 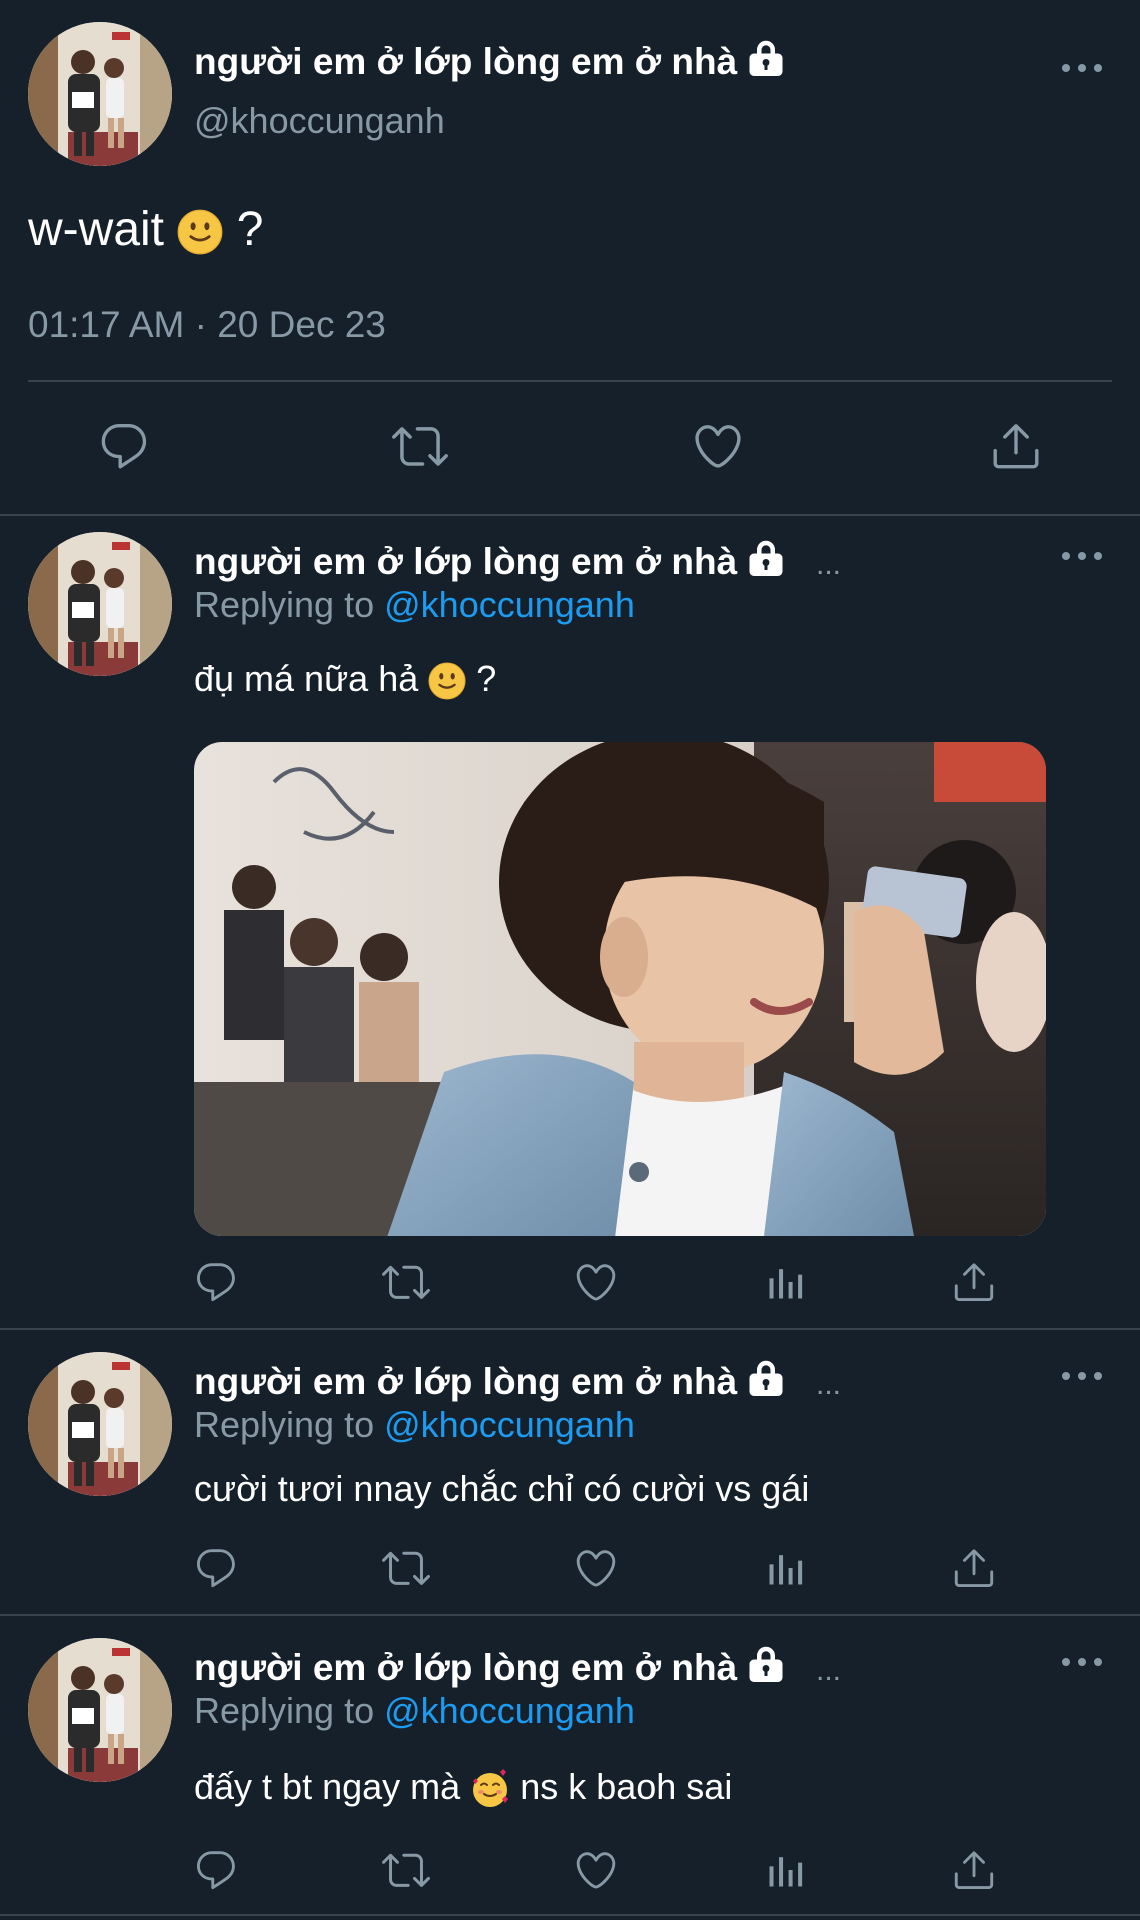 I want to click on user-handle: @khoccunganh, so click(x=319, y=121).